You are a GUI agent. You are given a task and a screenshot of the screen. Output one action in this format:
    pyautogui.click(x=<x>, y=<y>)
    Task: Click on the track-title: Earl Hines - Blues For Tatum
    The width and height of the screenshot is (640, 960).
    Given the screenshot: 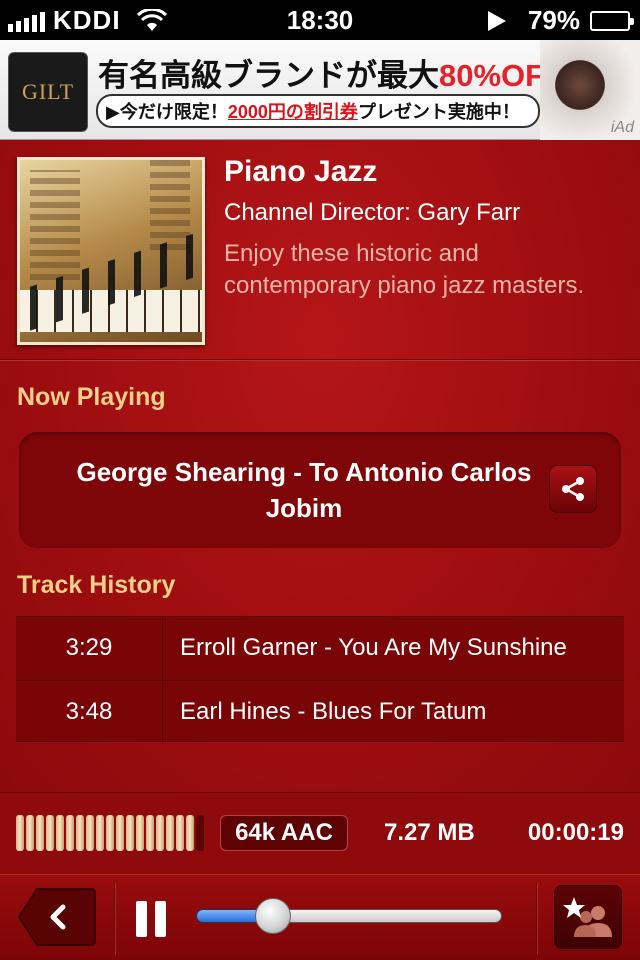 What is the action you would take?
    pyautogui.click(x=333, y=711)
    